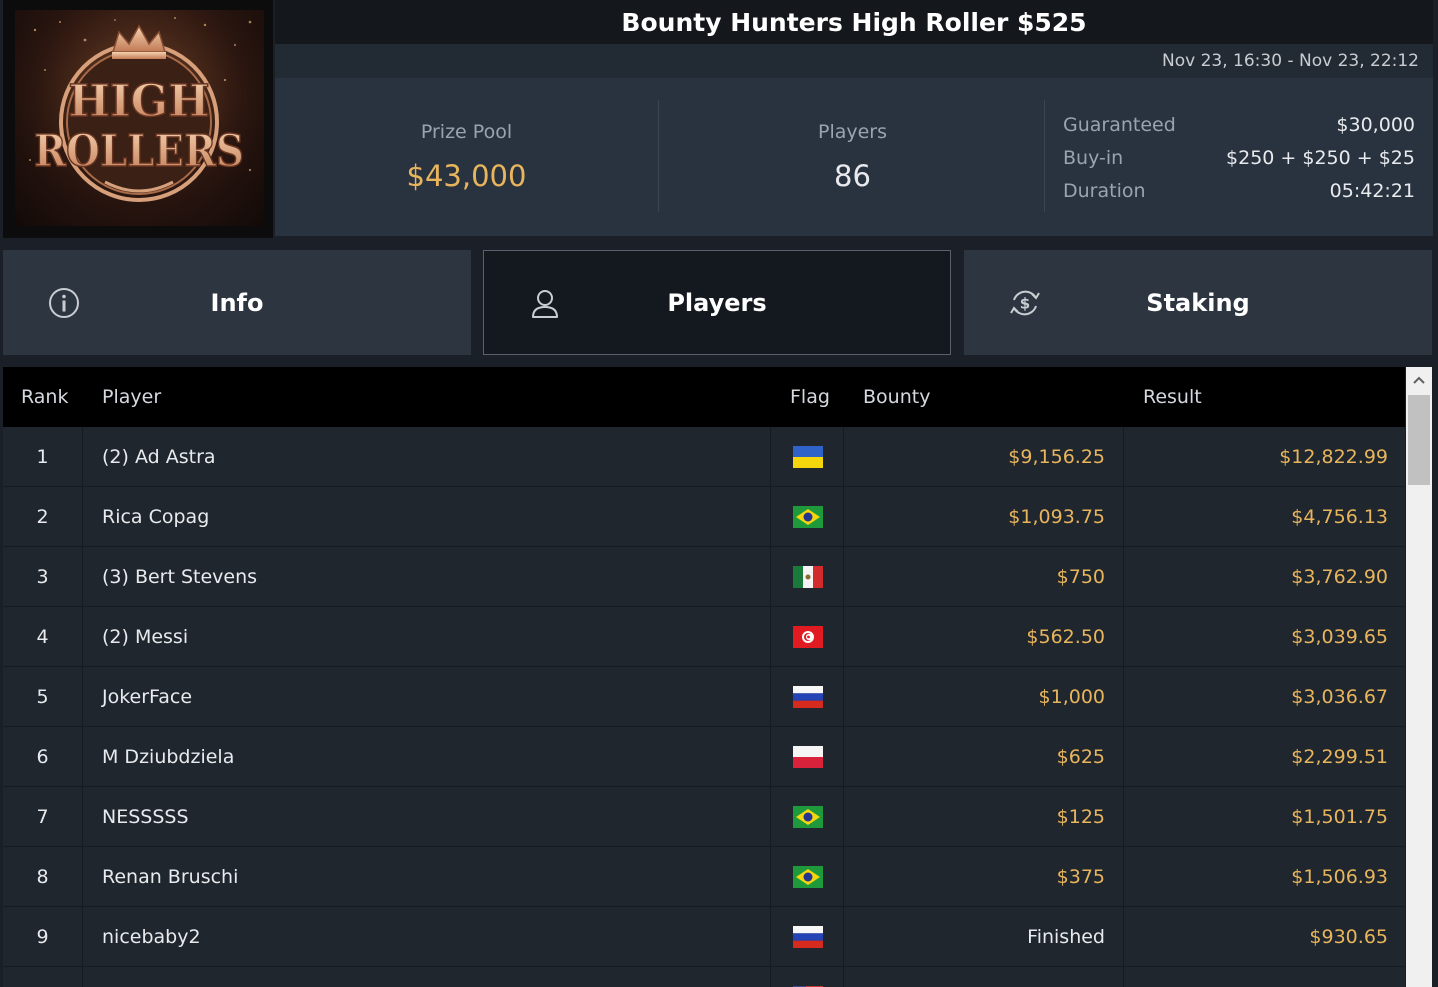 The image size is (1438, 987). What do you see at coordinates (852, 132) in the screenshot?
I see `players-label: Players` at bounding box center [852, 132].